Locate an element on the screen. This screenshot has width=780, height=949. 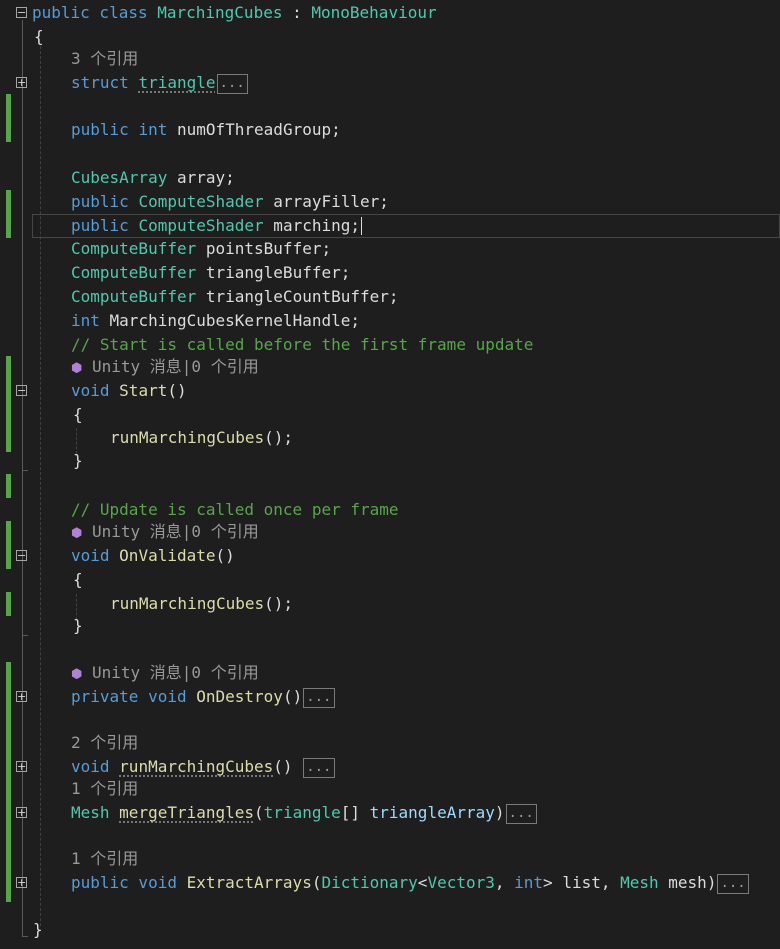
code-line-current: public ComputeShader marching; is located at coordinates (390, 226).